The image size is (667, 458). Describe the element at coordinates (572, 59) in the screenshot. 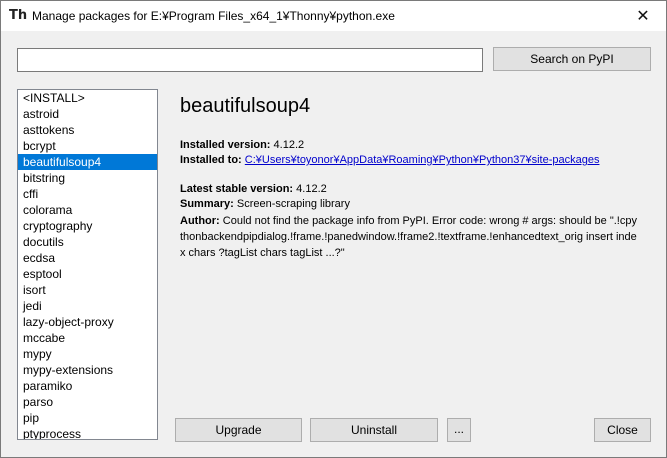

I see `search-pypi-button: Search on PyPI` at that location.